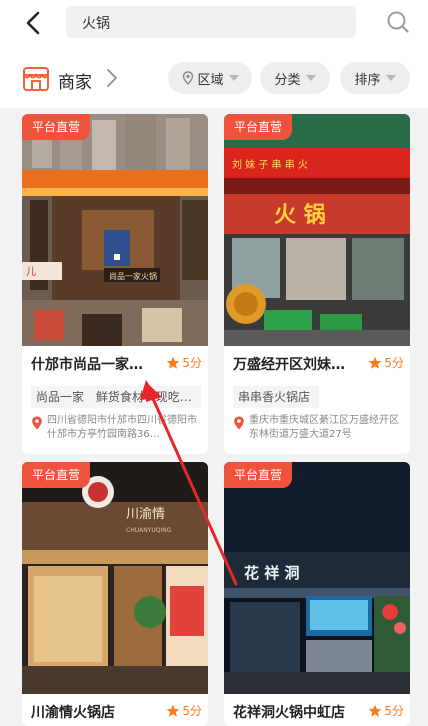 This screenshot has height=726, width=428. Describe the element at coordinates (119, 397) in the screenshot. I see `tag: 鲜货食材` at that location.